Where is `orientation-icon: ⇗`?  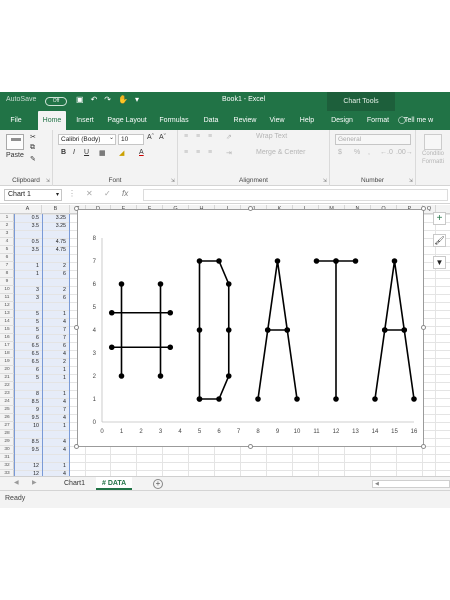 orientation-icon: ⇗ is located at coordinates (229, 137).